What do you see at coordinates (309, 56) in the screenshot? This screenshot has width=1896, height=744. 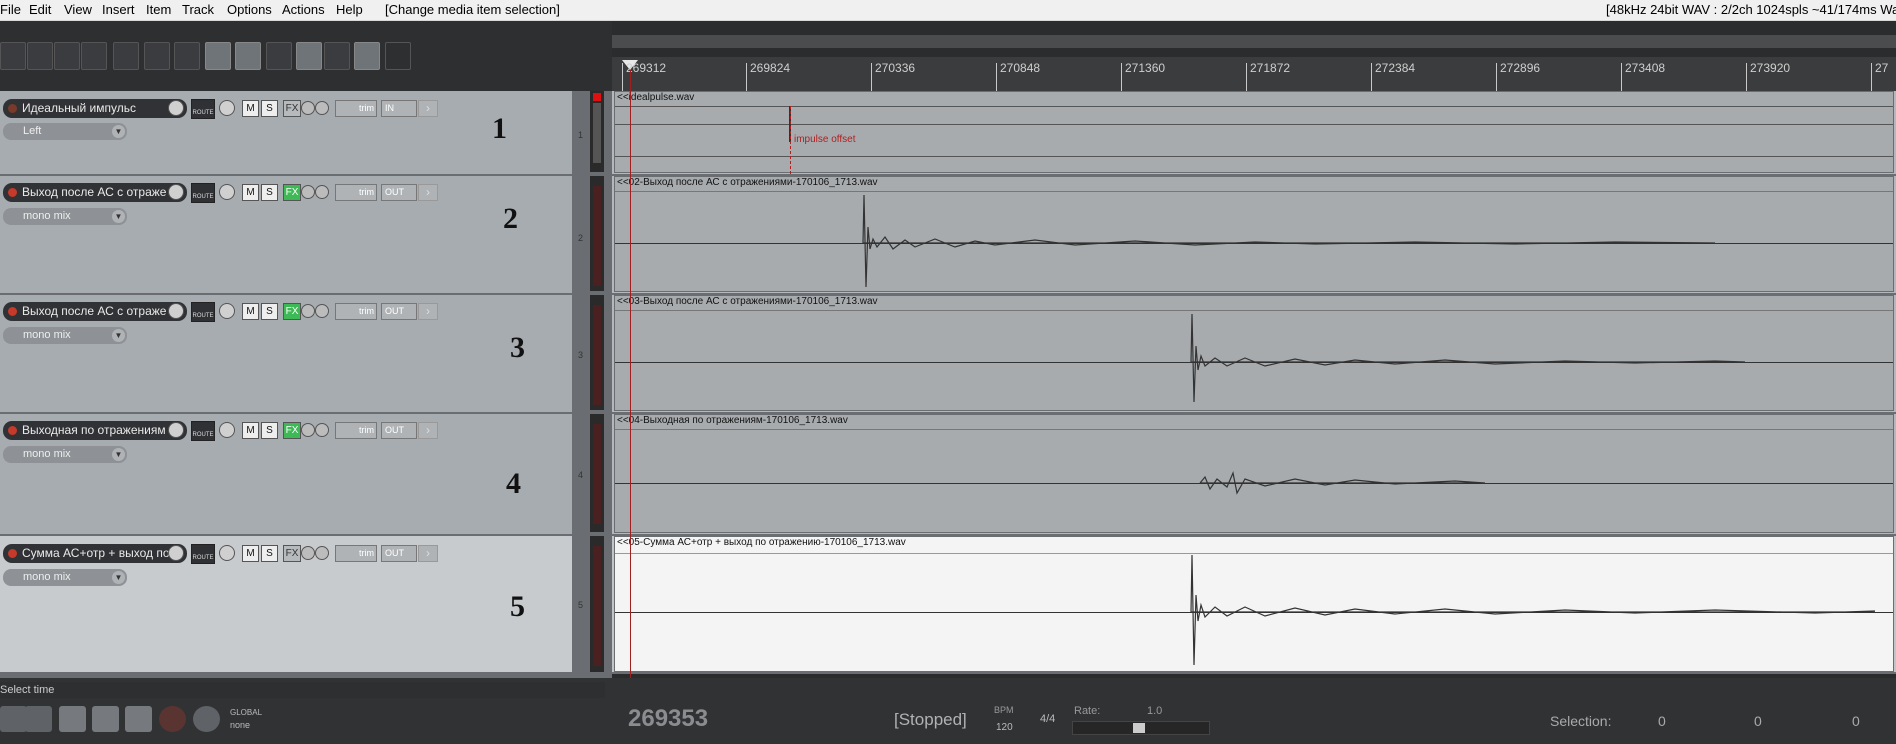 I see `envelope-icon` at bounding box center [309, 56].